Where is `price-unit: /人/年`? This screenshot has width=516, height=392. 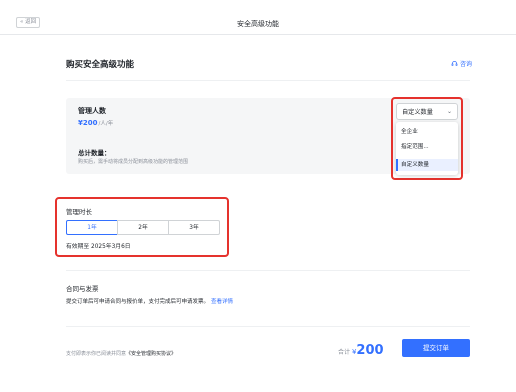
price-unit: /人/年 is located at coordinates (106, 124).